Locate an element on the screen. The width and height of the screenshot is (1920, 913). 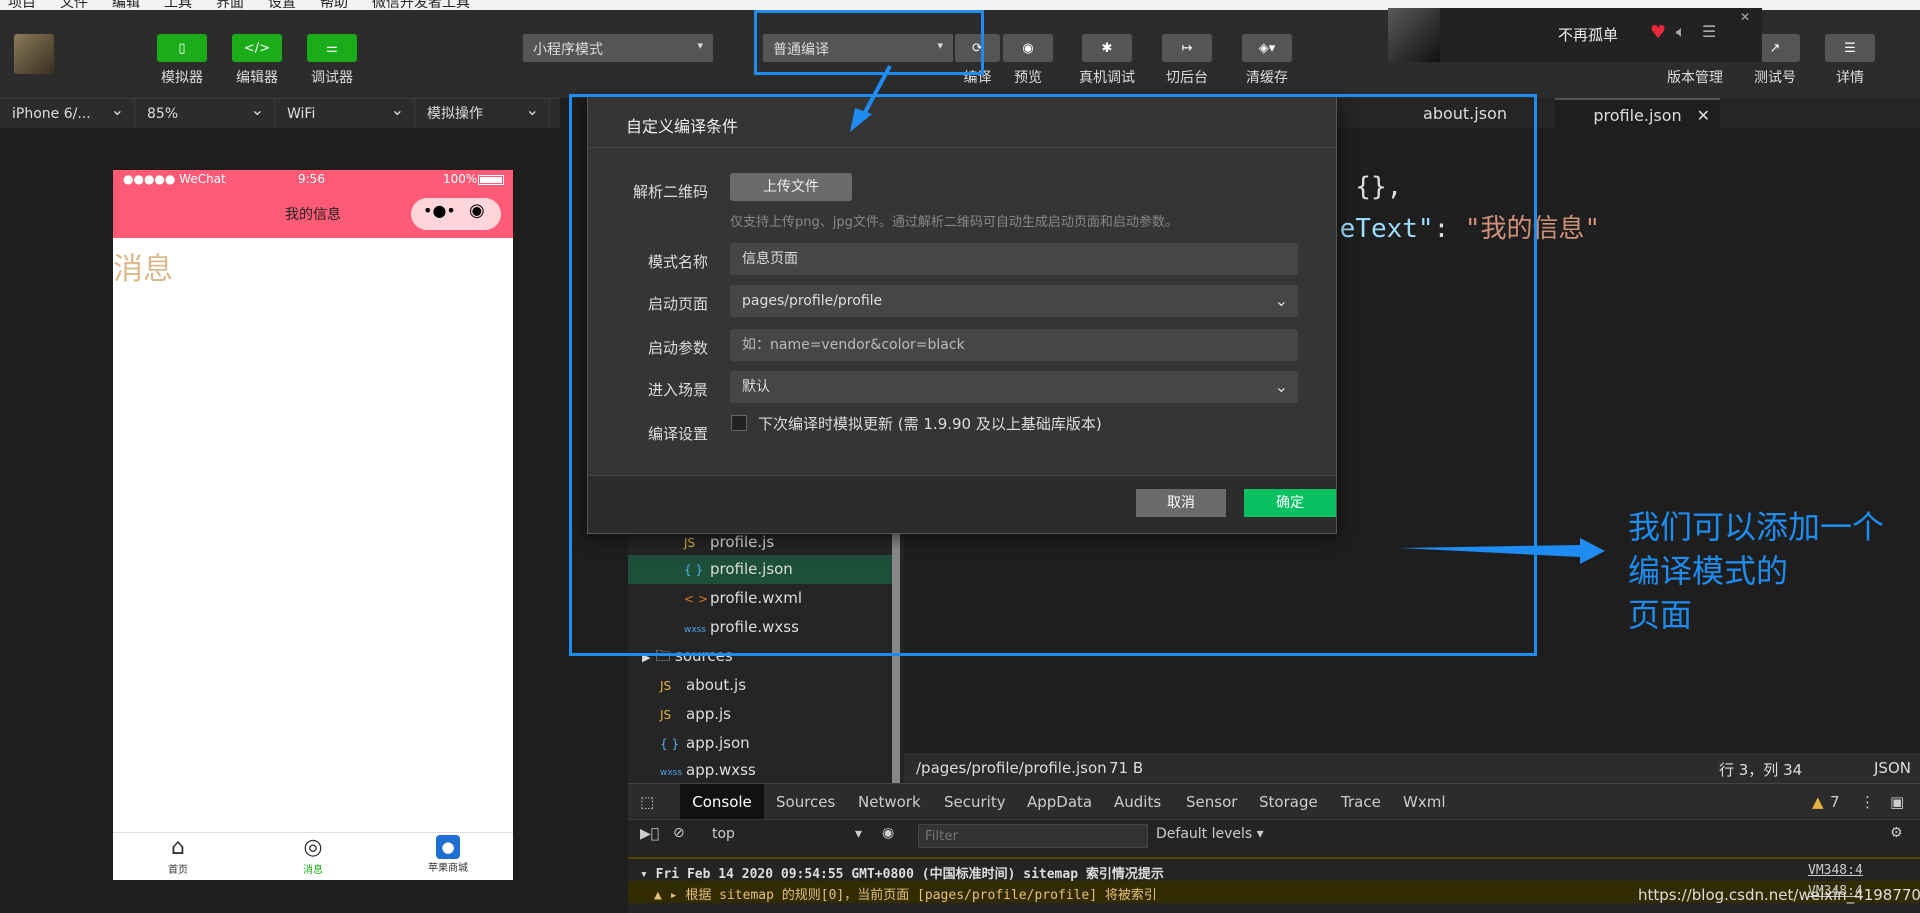
settings-gear-icon: ⚙ is located at coordinates (1896, 833).